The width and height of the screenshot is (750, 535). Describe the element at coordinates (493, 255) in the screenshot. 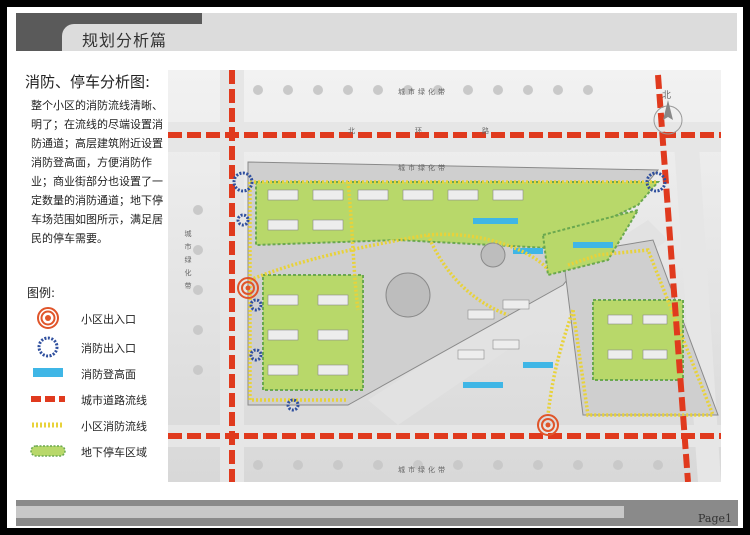

I see `plaza-circle` at that location.